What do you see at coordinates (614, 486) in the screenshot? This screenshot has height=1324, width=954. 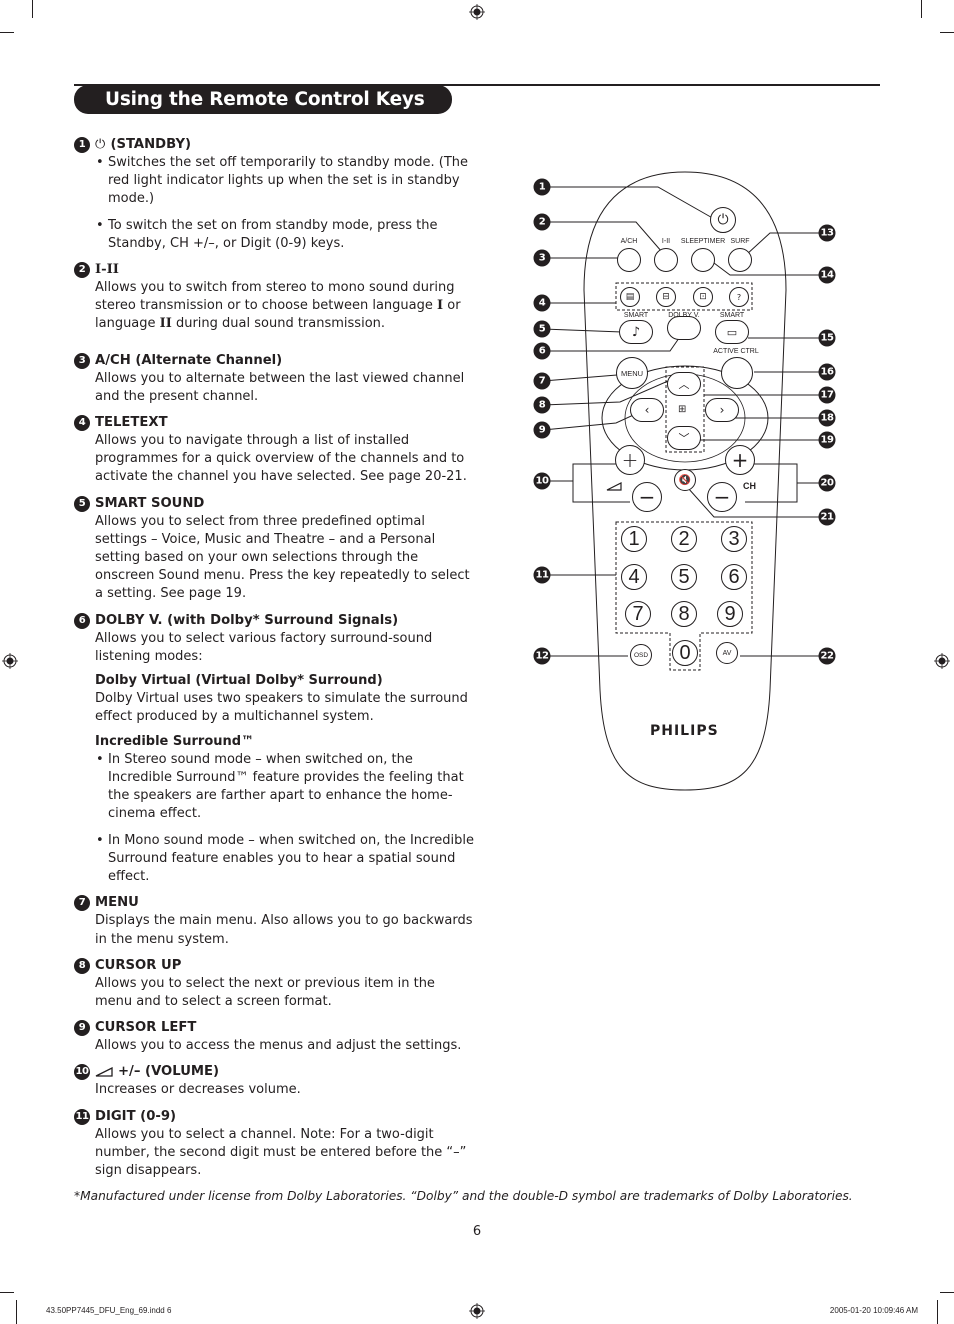 I see `volume-icon` at bounding box center [614, 486].